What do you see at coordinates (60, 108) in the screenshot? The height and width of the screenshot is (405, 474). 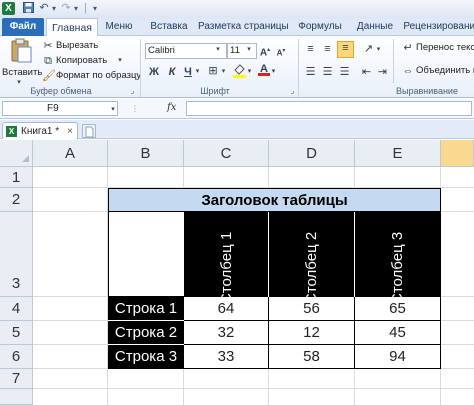 I see `name-box: F9` at bounding box center [60, 108].